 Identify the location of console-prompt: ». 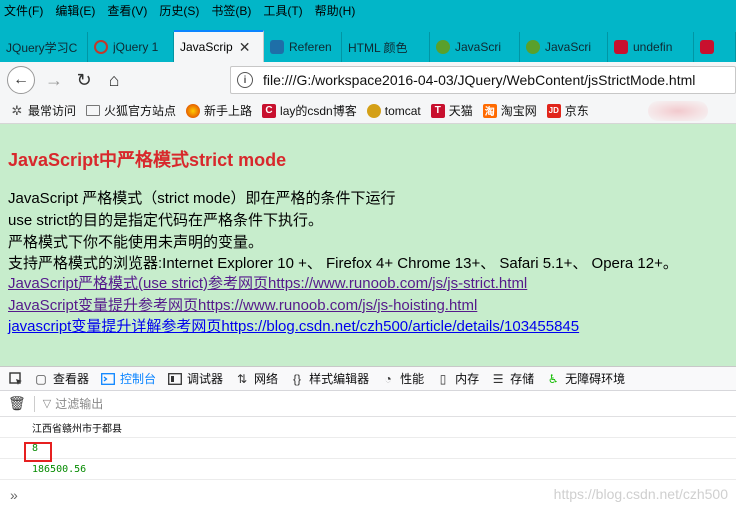
(14, 495).